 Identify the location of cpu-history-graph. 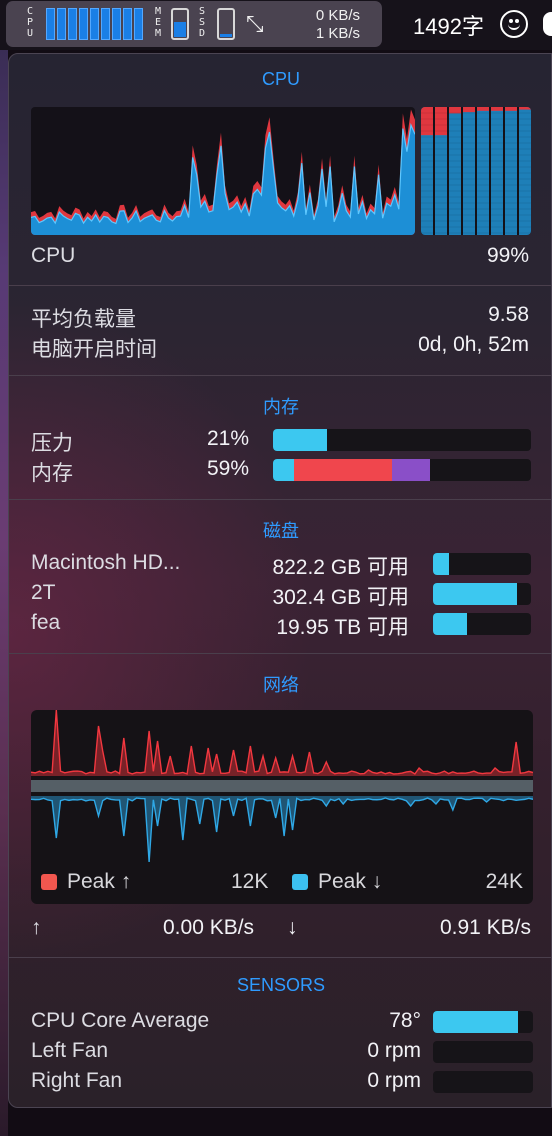
(223, 171).